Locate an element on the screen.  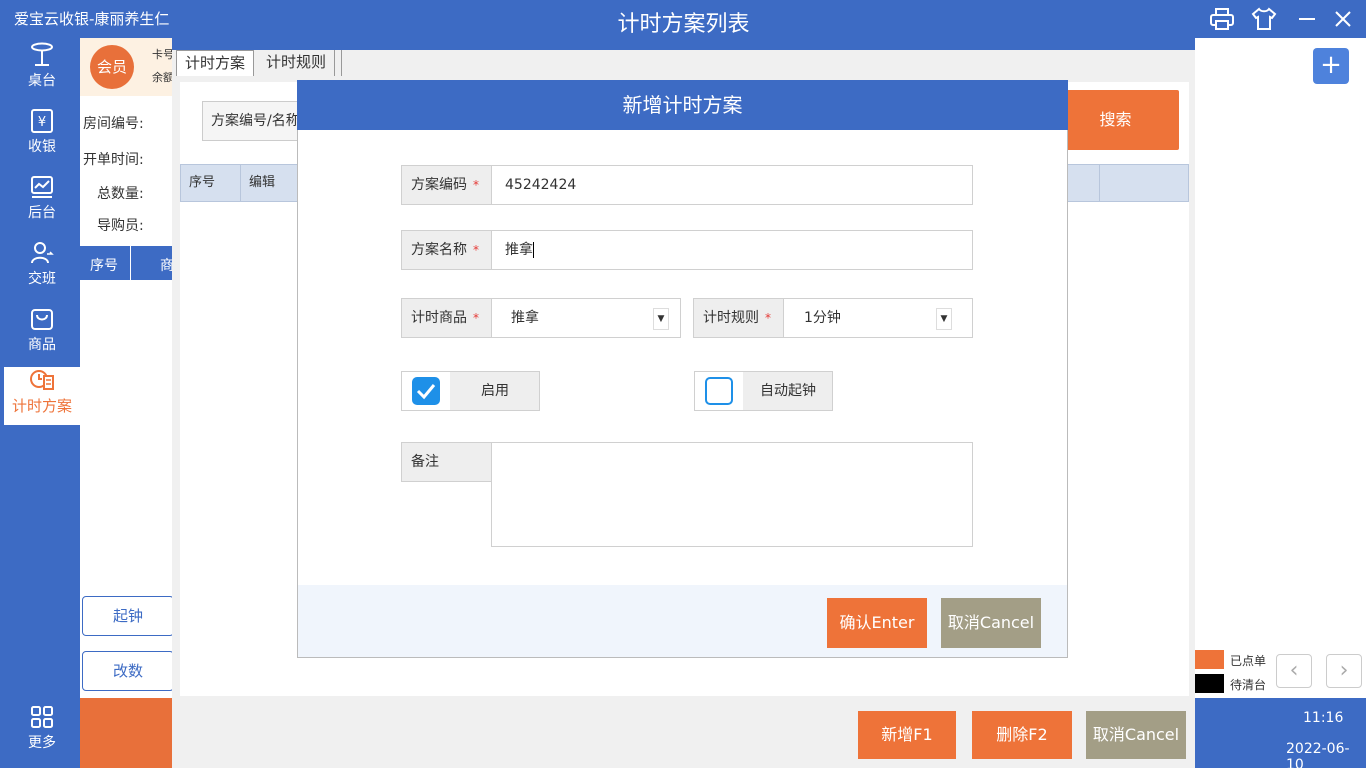
nav-item-shift: 交班 is located at coordinates (42, 269).